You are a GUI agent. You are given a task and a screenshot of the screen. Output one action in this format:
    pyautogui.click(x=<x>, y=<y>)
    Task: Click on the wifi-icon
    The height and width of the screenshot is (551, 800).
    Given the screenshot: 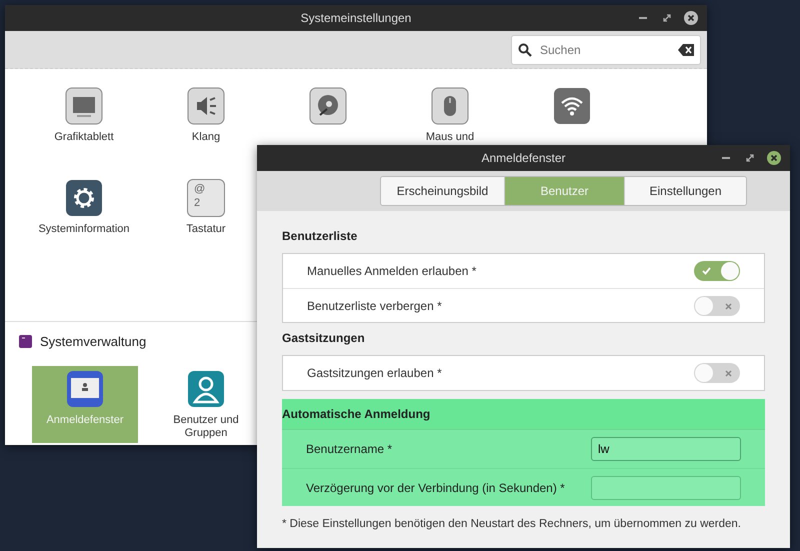 What is the action you would take?
    pyautogui.click(x=572, y=106)
    